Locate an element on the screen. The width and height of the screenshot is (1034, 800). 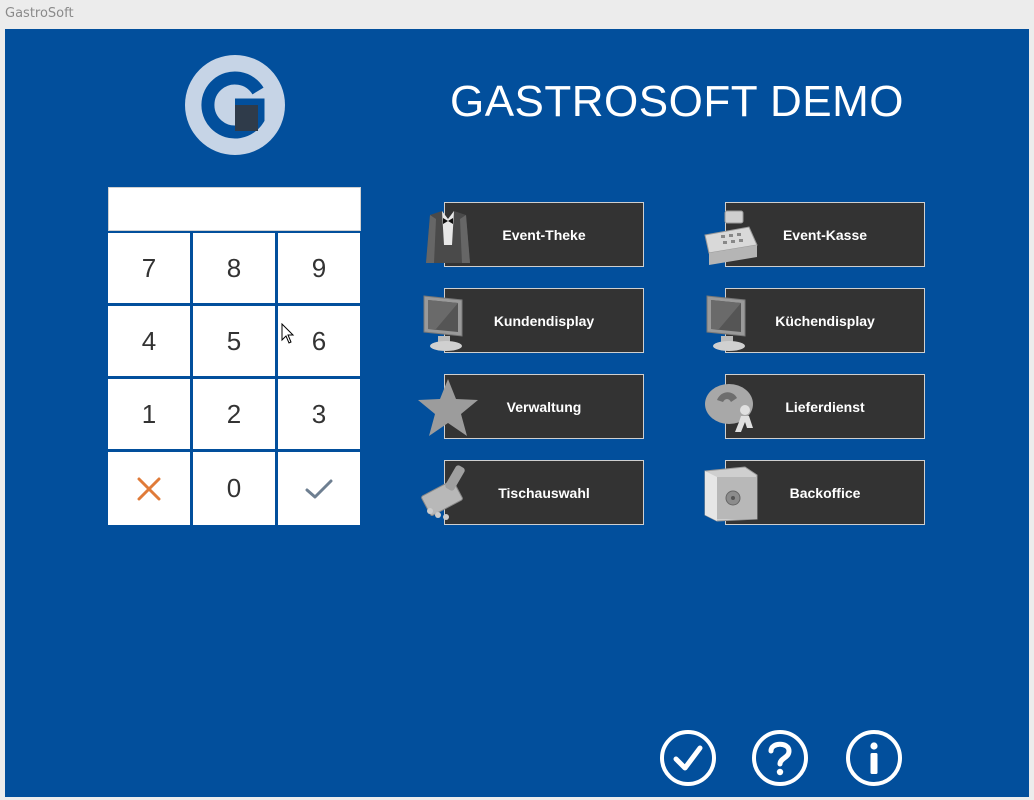
cancel-icon is located at coordinates (149, 488).